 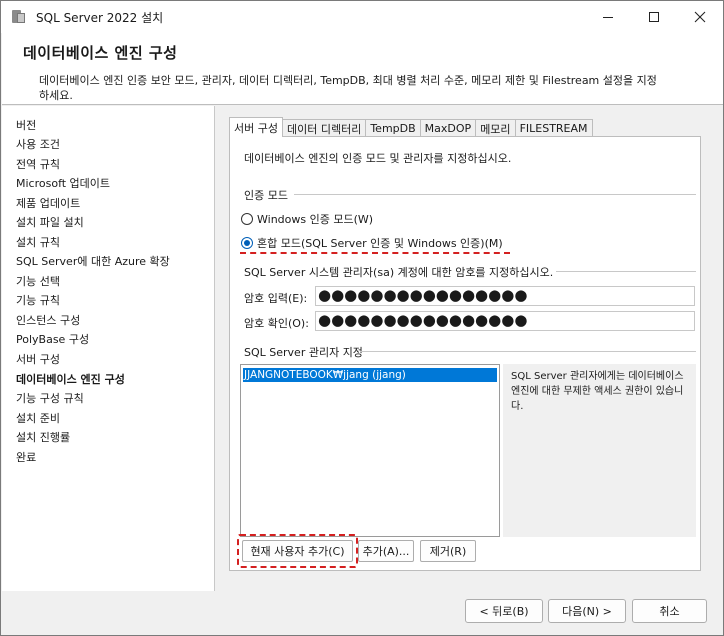 I want to click on nav-item-installation-progress: 설치 진행률, so click(x=43, y=437).